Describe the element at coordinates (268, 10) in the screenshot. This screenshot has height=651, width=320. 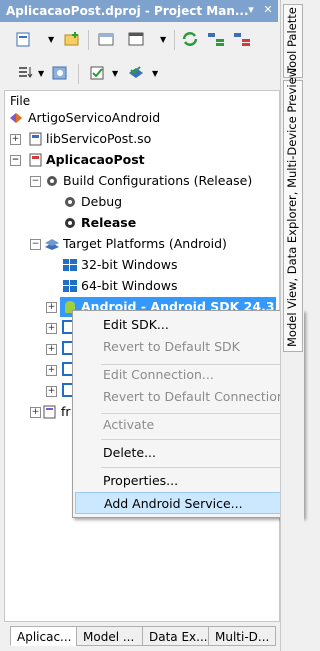
I see `close-icon: ✕` at that location.